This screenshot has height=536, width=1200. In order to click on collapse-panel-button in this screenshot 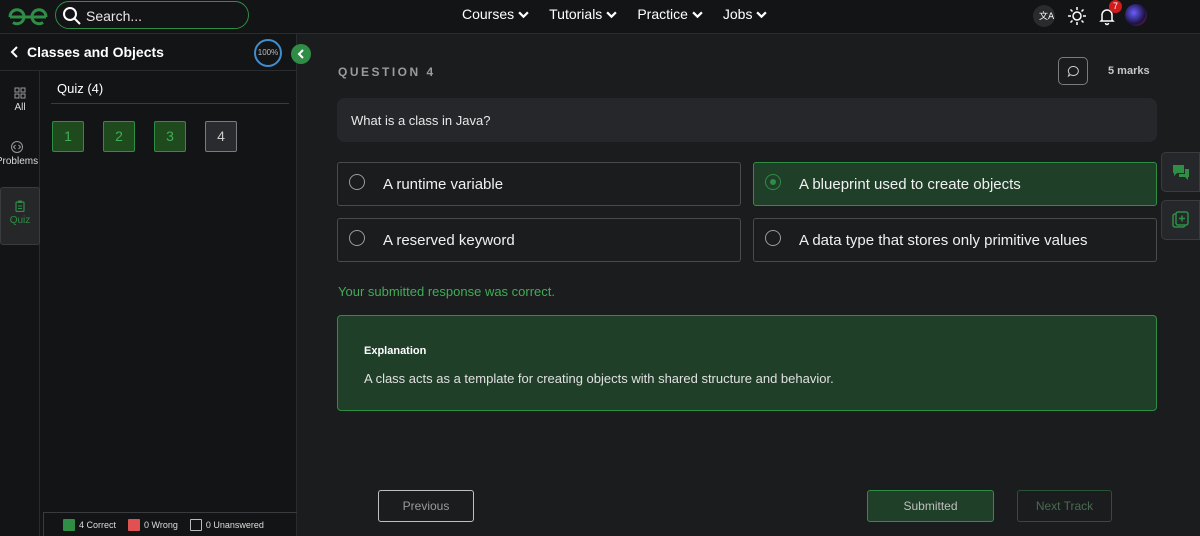, I will do `click(301, 54)`.